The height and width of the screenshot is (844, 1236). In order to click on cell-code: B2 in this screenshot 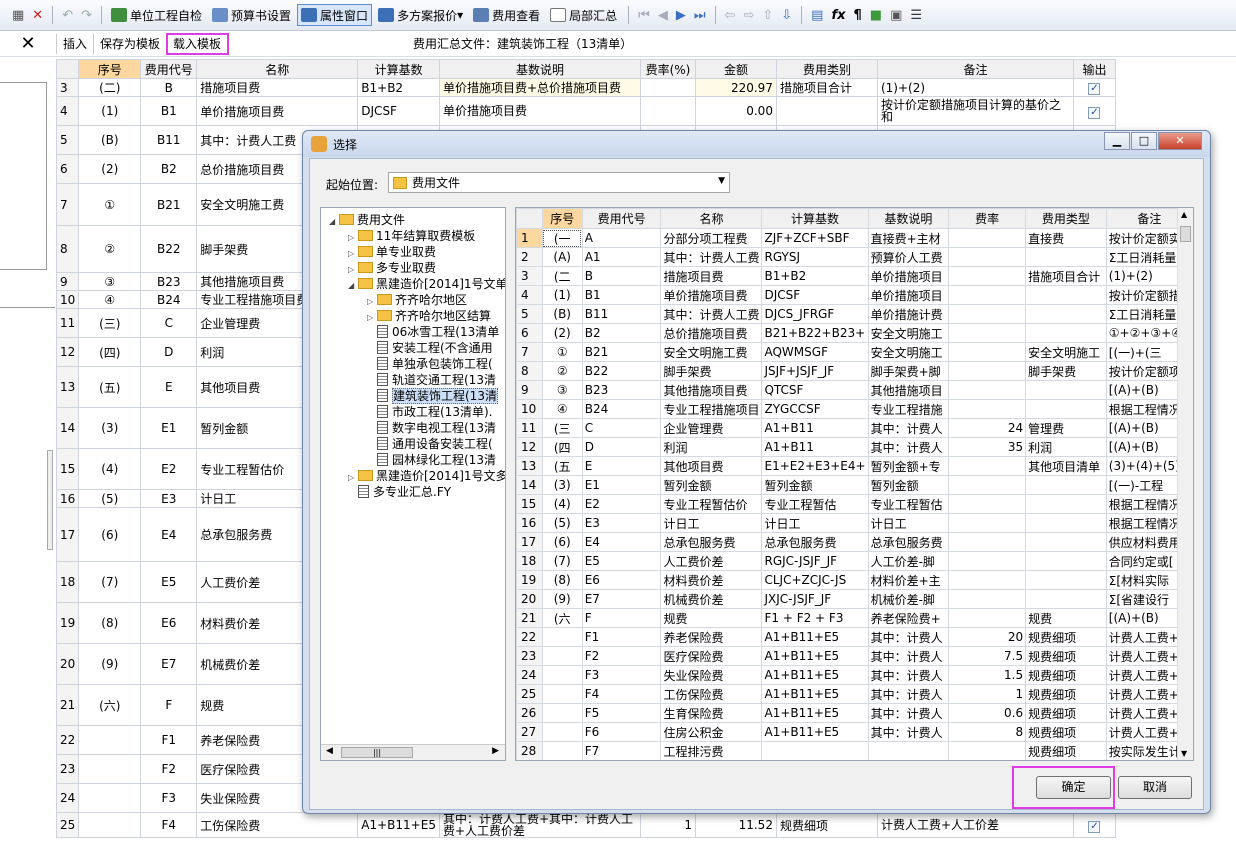, I will do `click(169, 169)`.